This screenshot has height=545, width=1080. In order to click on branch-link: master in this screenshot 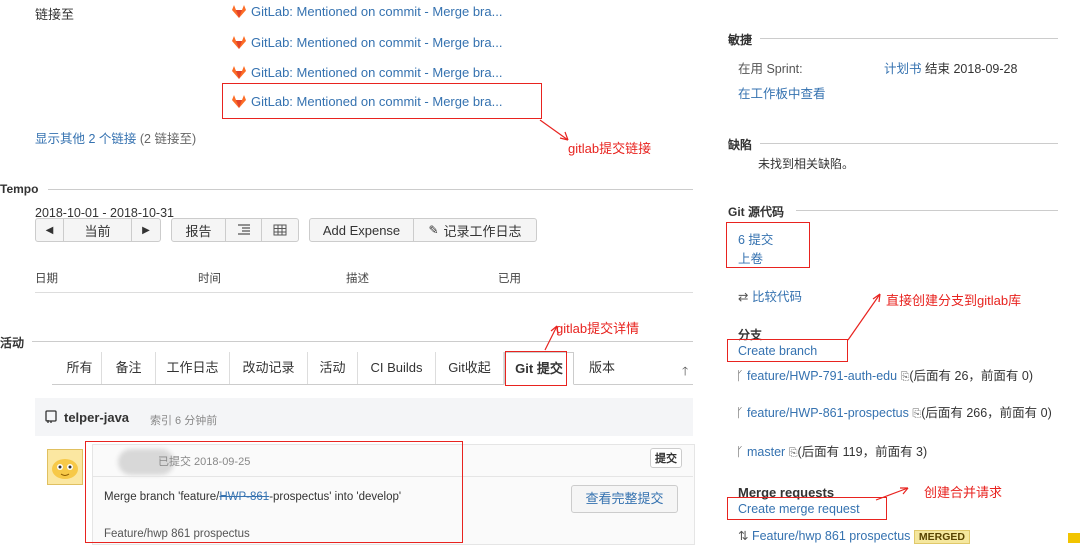, I will do `click(766, 452)`.